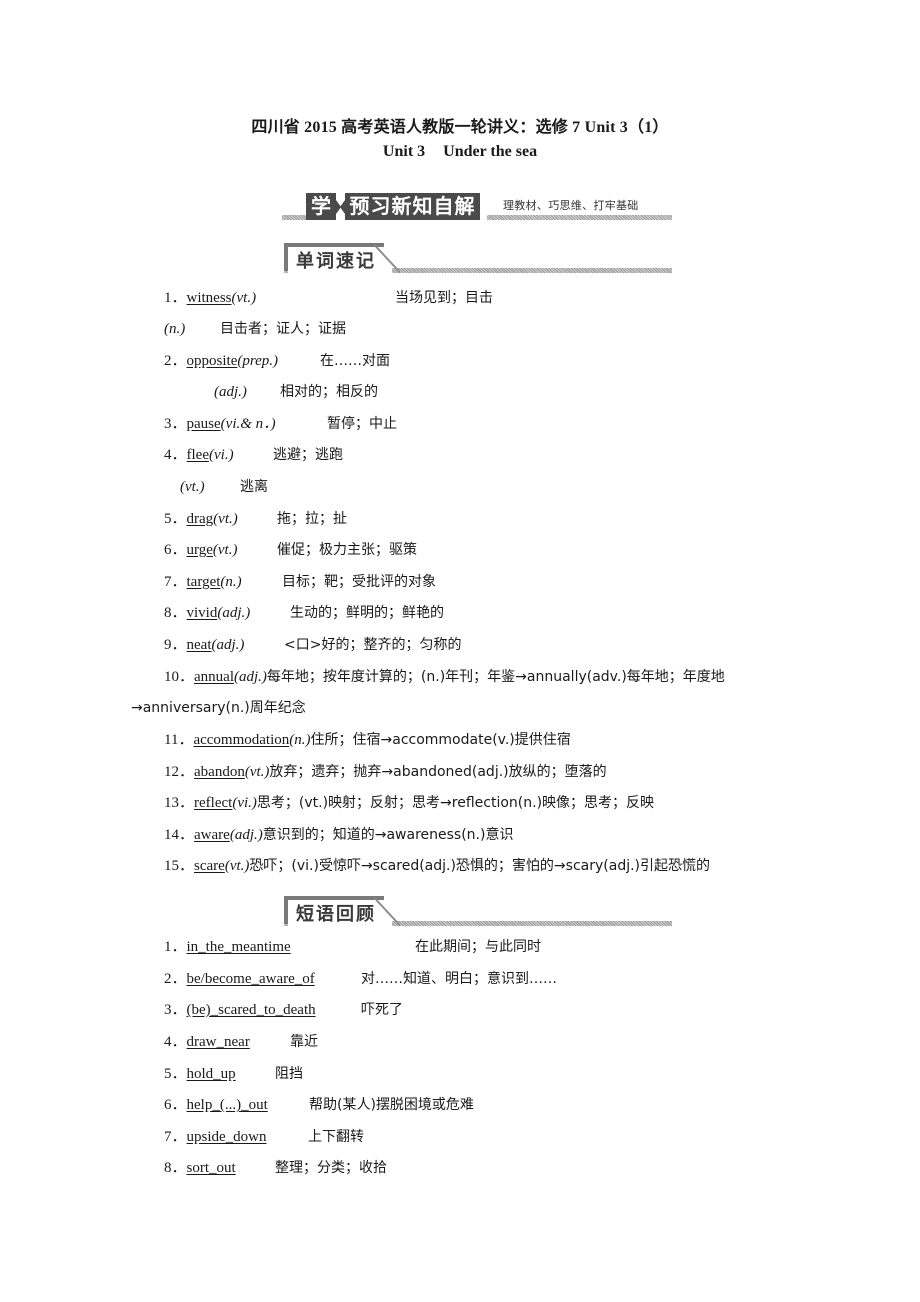 The height and width of the screenshot is (1302, 920). What do you see at coordinates (179, 866) in the screenshot?
I see `item-number: 15．` at bounding box center [179, 866].